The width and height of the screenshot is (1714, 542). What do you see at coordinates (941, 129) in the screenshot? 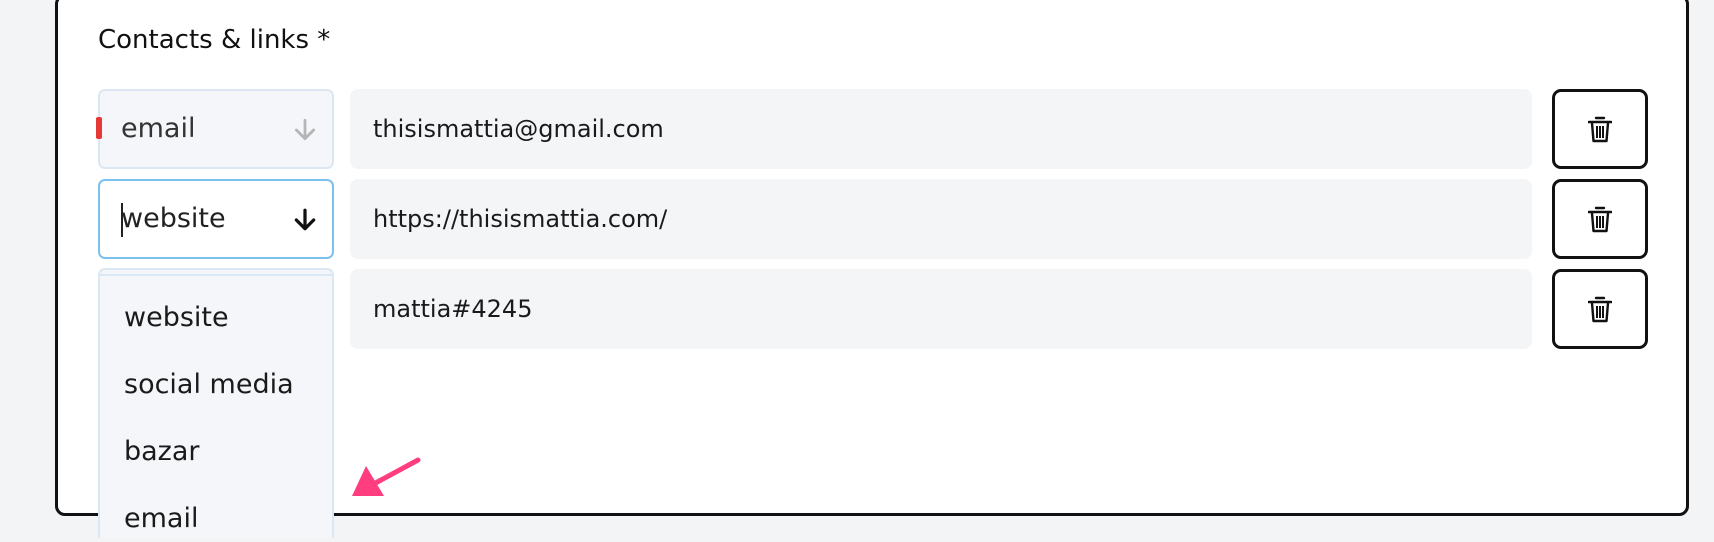
I see `contact-value-input-email: thisismattia@gmail.com` at bounding box center [941, 129].